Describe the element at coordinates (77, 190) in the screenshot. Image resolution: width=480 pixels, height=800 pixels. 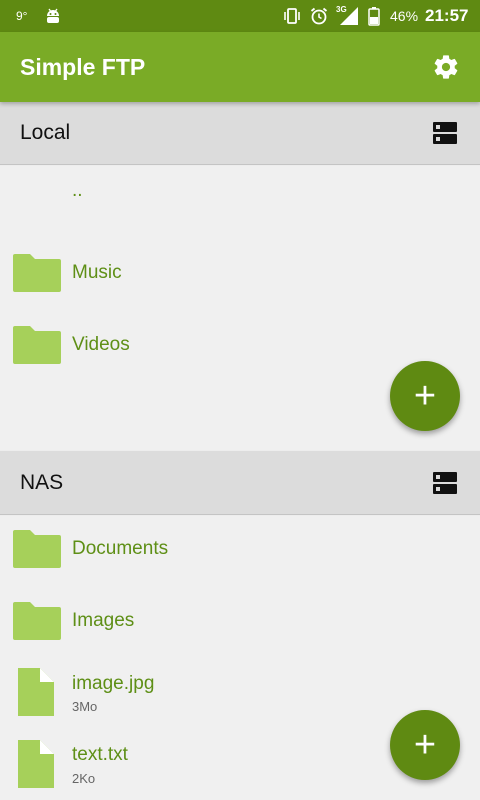
I see `parent-directory-label: ..` at that location.